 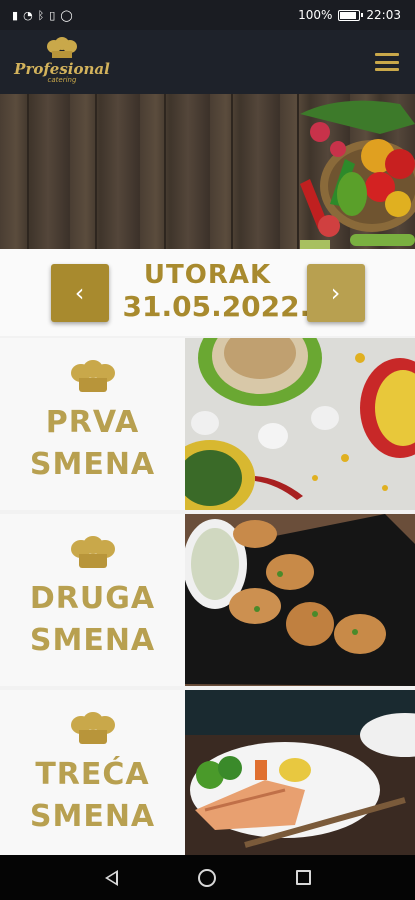 I want to click on clock: 22:03, so click(x=383, y=15).